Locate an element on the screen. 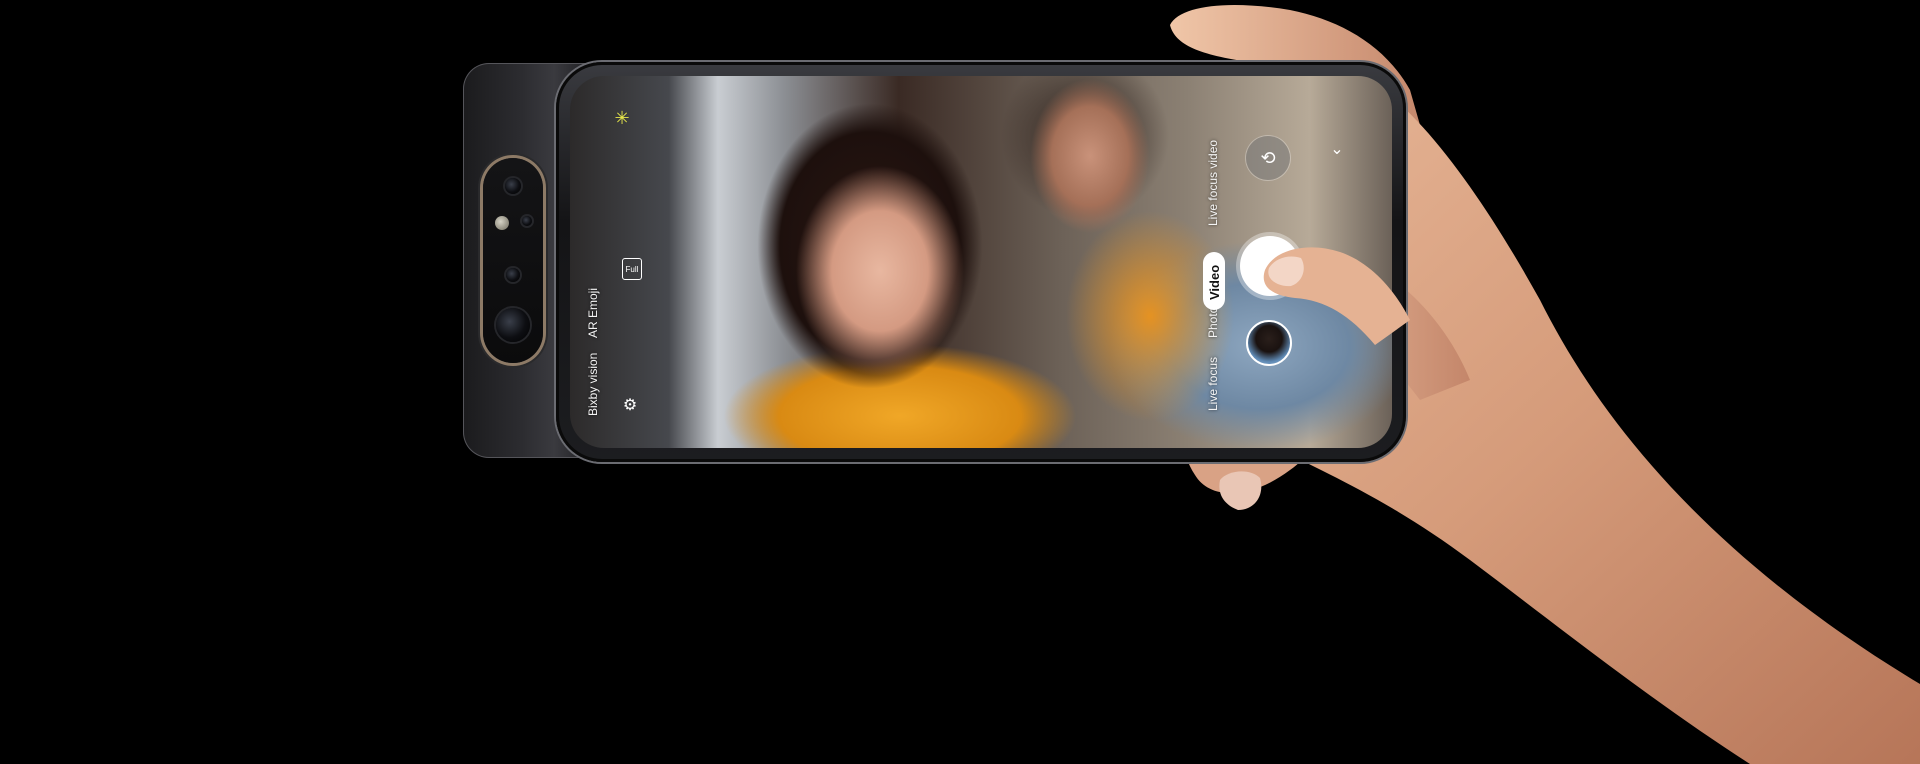 The height and width of the screenshot is (764, 1920). mode-ar-emoji: AR Emoji is located at coordinates (593, 313).